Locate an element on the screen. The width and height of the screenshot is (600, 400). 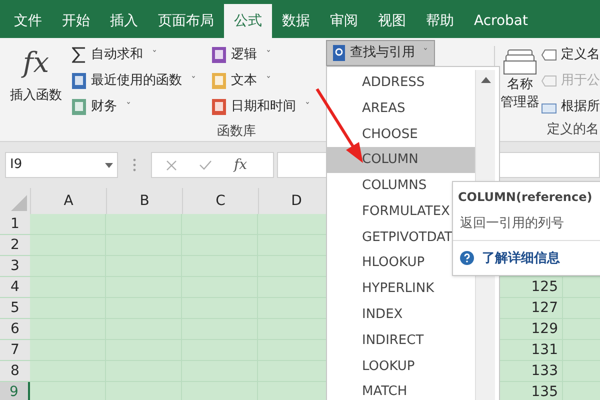
group-label: 定义的名 is located at coordinates (573, 130).